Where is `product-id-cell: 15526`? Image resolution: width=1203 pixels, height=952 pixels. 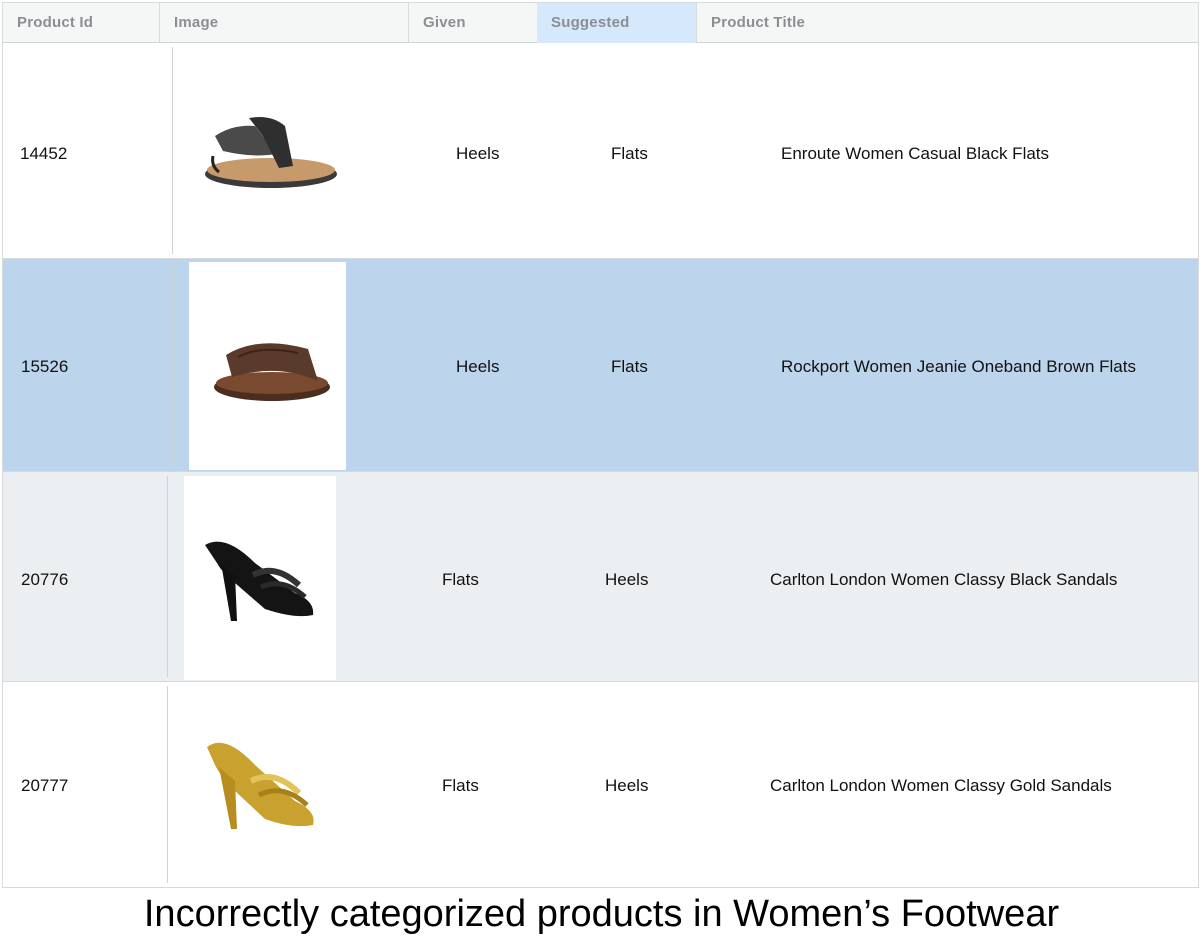
product-id-cell: 15526 is located at coordinates (45, 366).